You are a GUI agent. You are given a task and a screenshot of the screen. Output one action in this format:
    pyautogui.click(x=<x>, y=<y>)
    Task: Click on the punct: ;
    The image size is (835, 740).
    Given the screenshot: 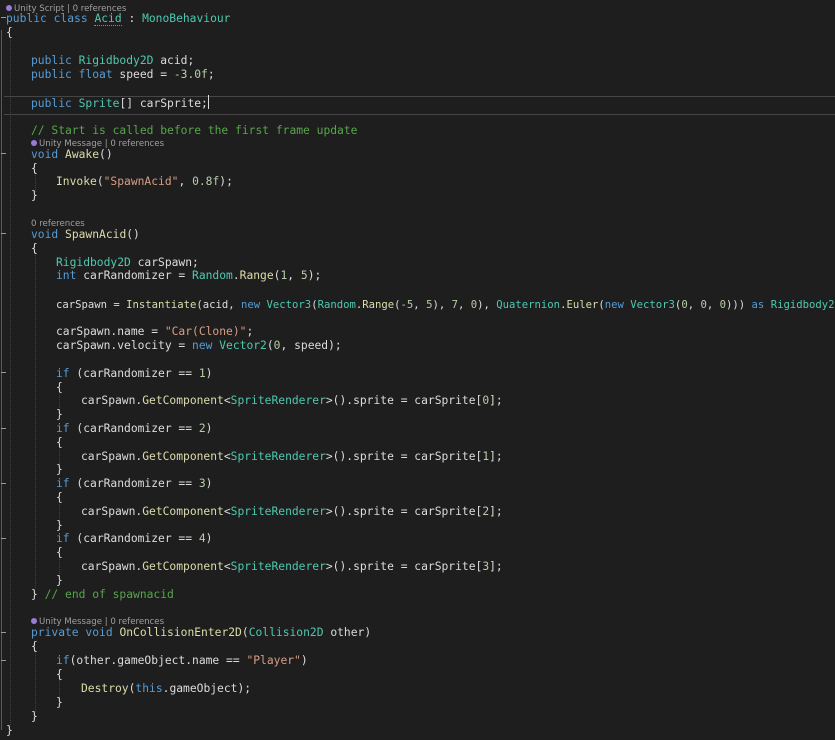 What is the action you would take?
    pyautogui.click(x=211, y=74)
    